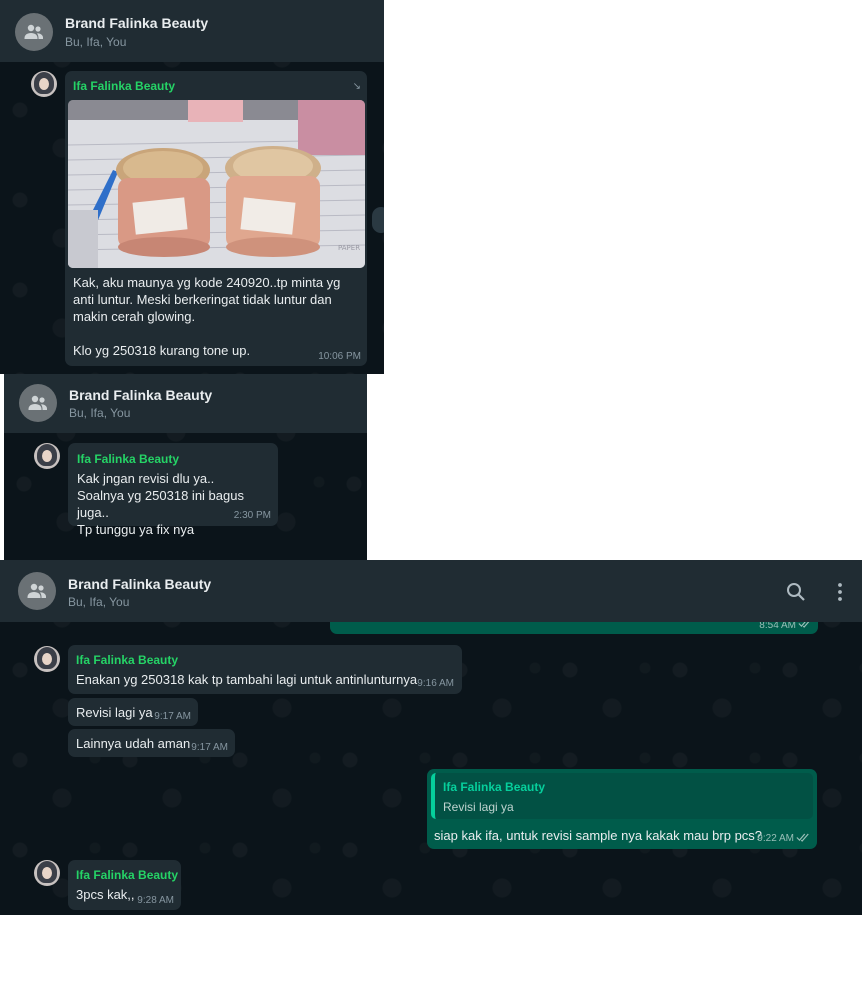  I want to click on quoted-text: Revisi lagi ya, so click(478, 807).